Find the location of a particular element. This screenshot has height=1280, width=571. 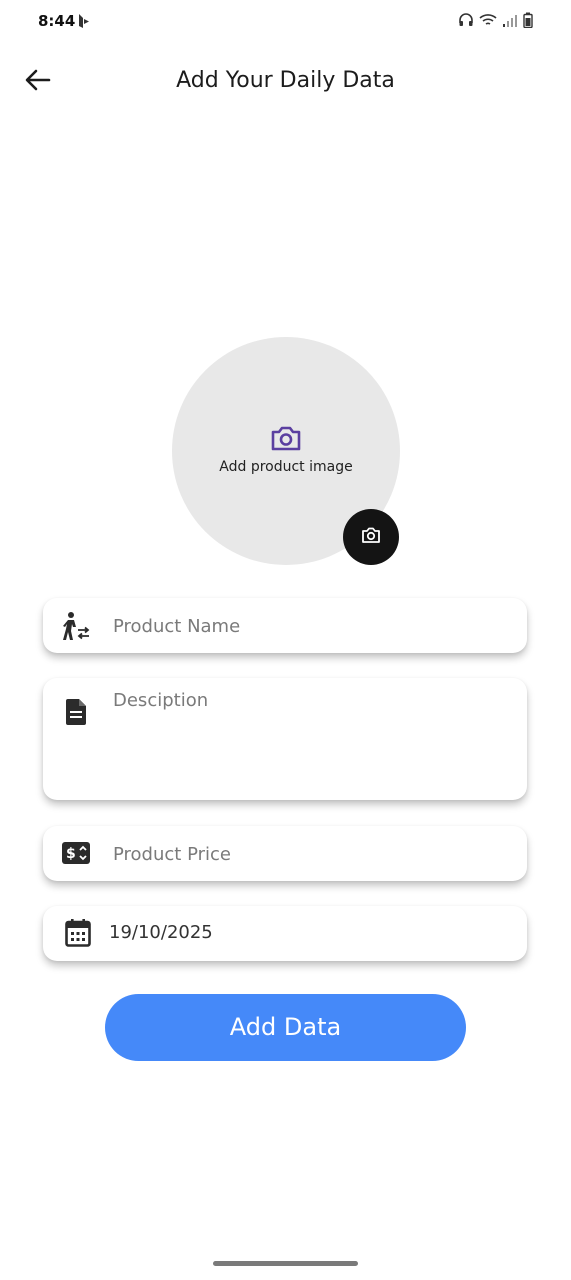

battery-icon is located at coordinates (528, 22).